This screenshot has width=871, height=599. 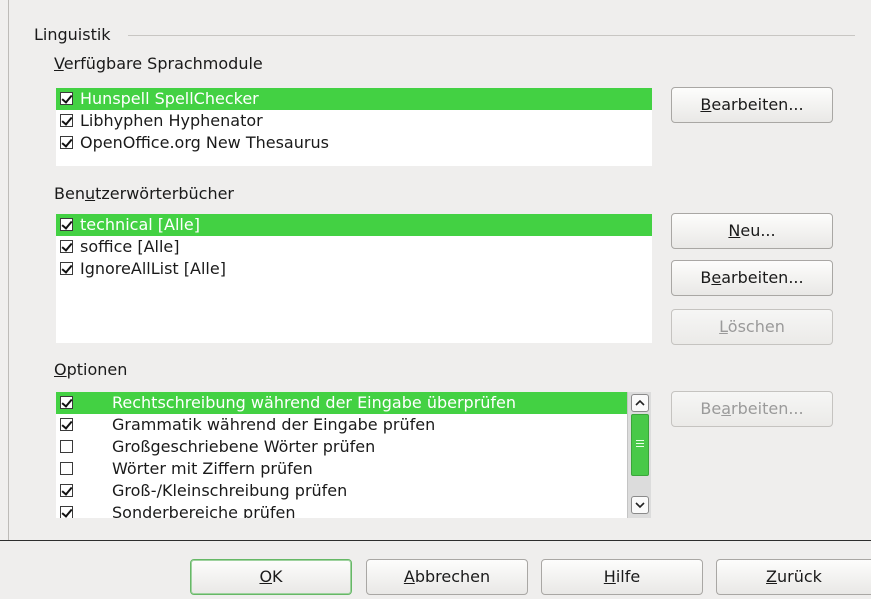 What do you see at coordinates (144, 193) in the screenshot?
I see `dictionaries-label: Benutzerwörterbücher` at bounding box center [144, 193].